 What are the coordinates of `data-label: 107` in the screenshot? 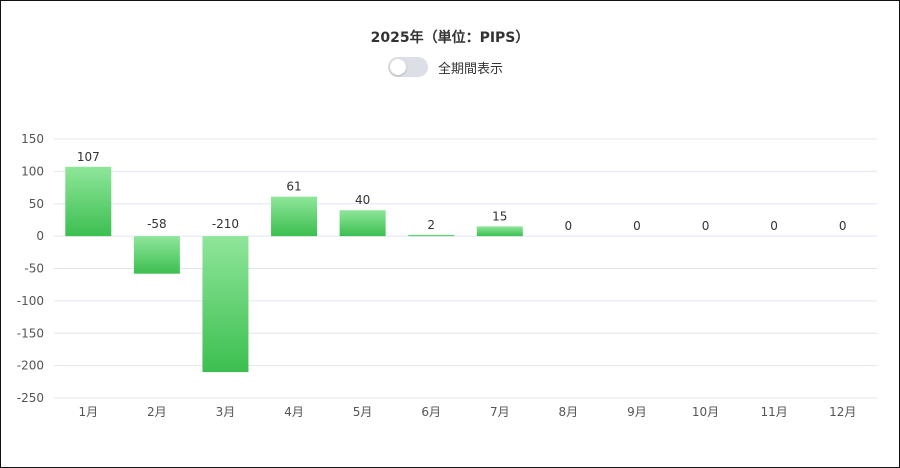 It's located at (88, 157).